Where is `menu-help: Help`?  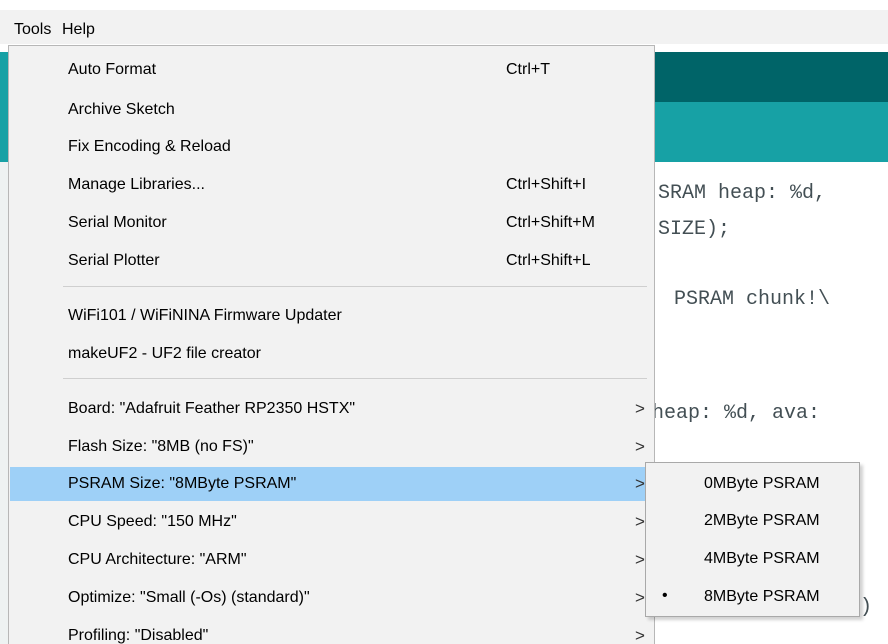
menu-help: Help is located at coordinates (78, 30).